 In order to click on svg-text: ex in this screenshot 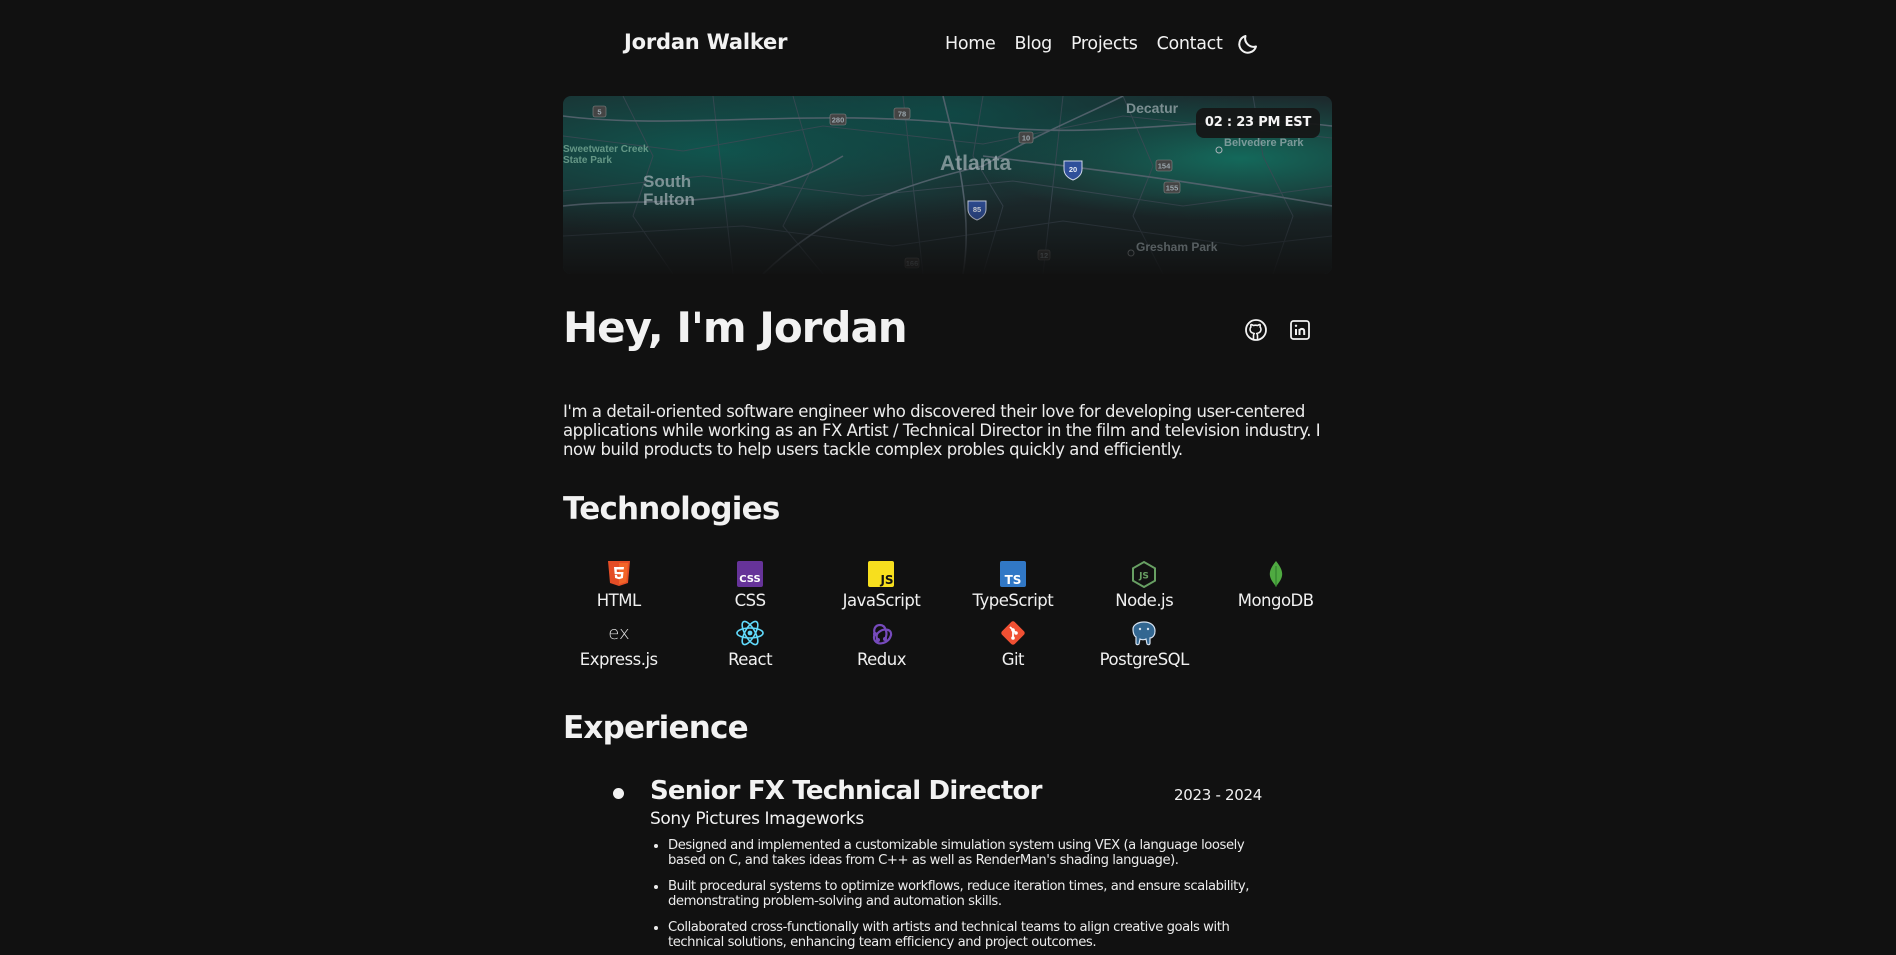, I will do `click(618, 633)`.